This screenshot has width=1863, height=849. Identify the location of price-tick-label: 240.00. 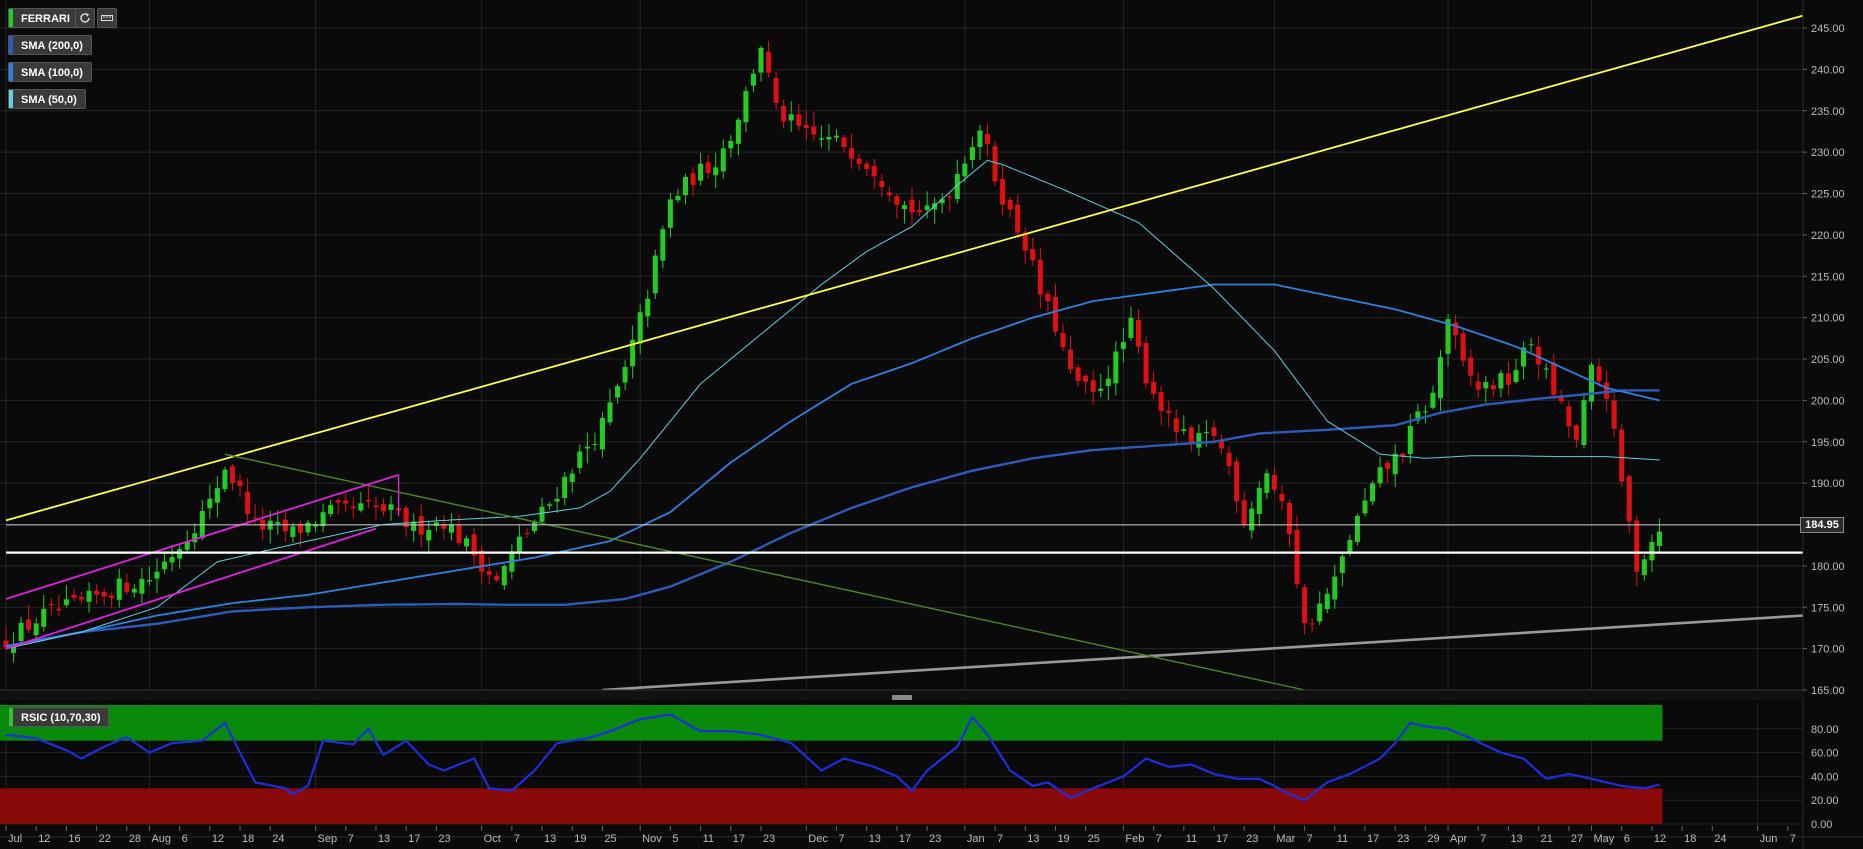
(1828, 70).